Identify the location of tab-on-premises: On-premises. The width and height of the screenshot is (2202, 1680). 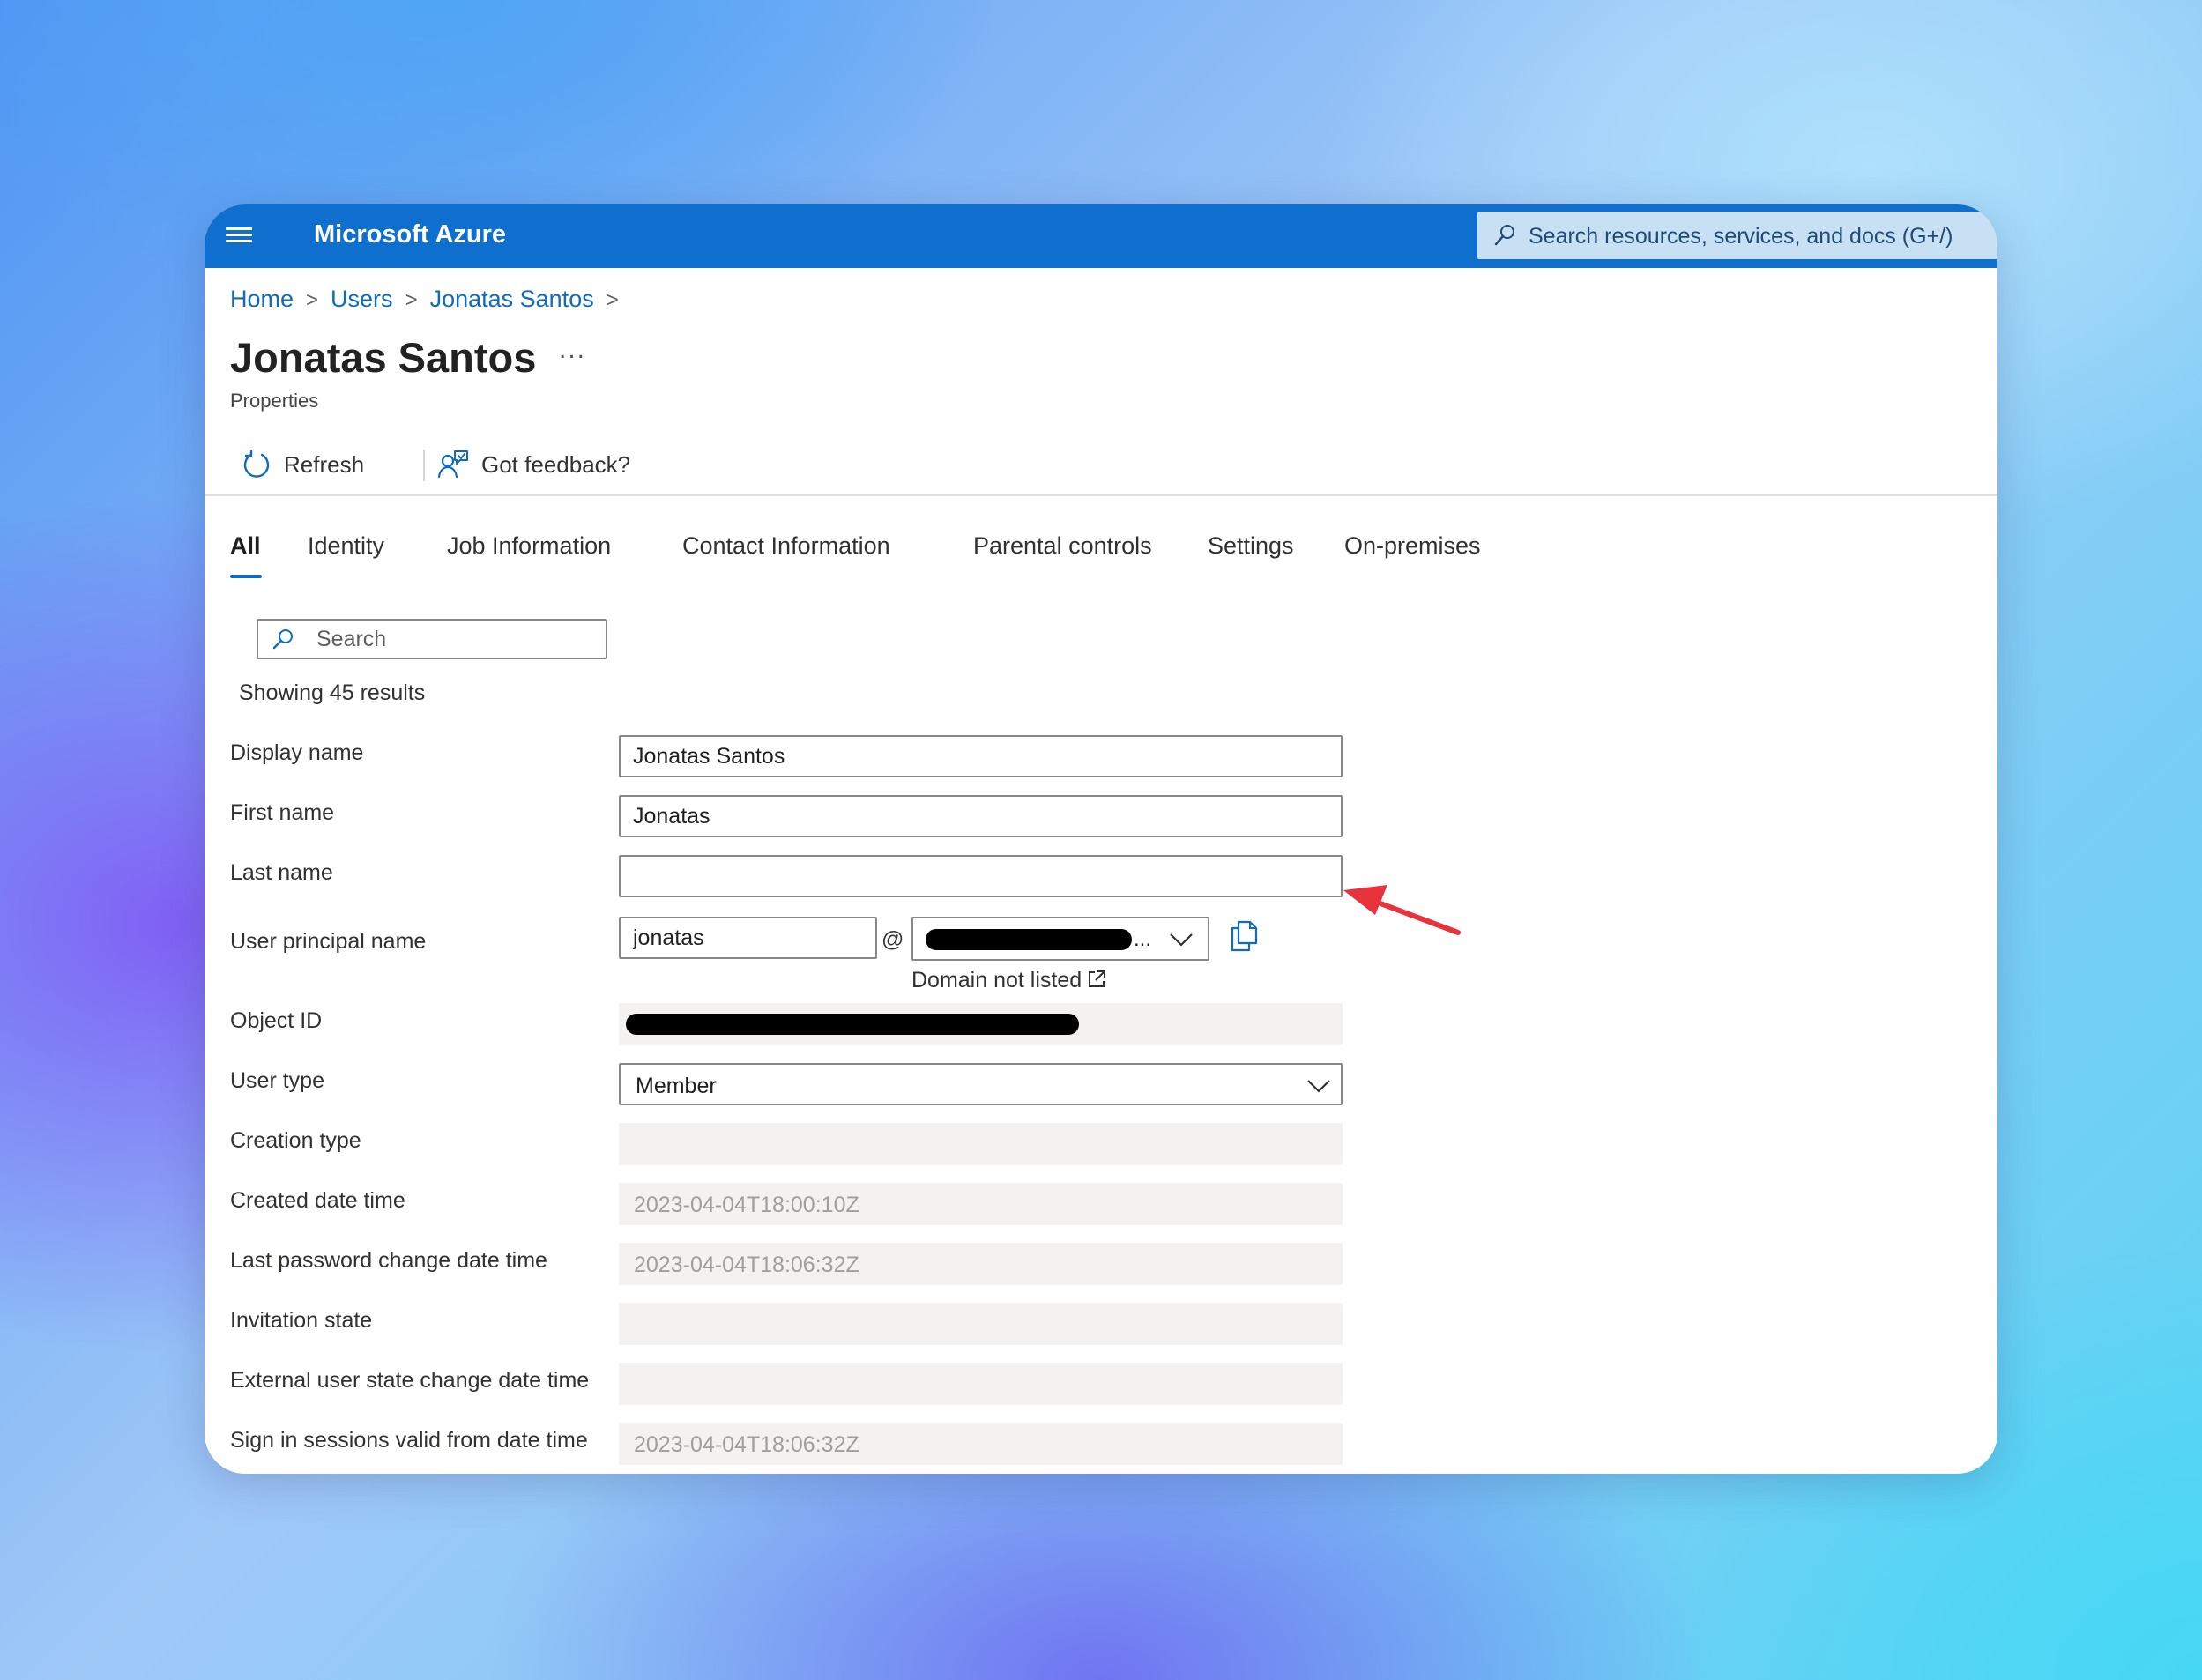
(1412, 546).